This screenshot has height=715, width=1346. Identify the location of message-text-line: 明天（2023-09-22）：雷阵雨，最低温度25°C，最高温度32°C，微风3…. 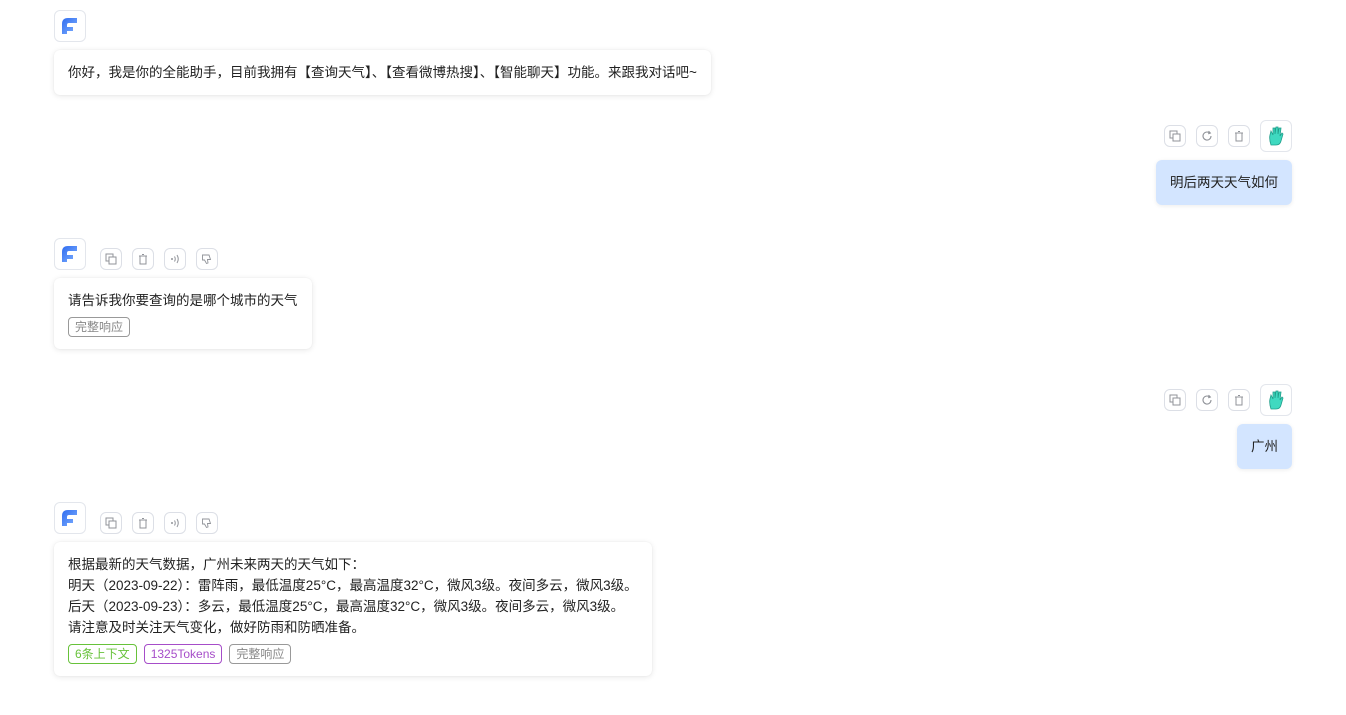
(353, 585).